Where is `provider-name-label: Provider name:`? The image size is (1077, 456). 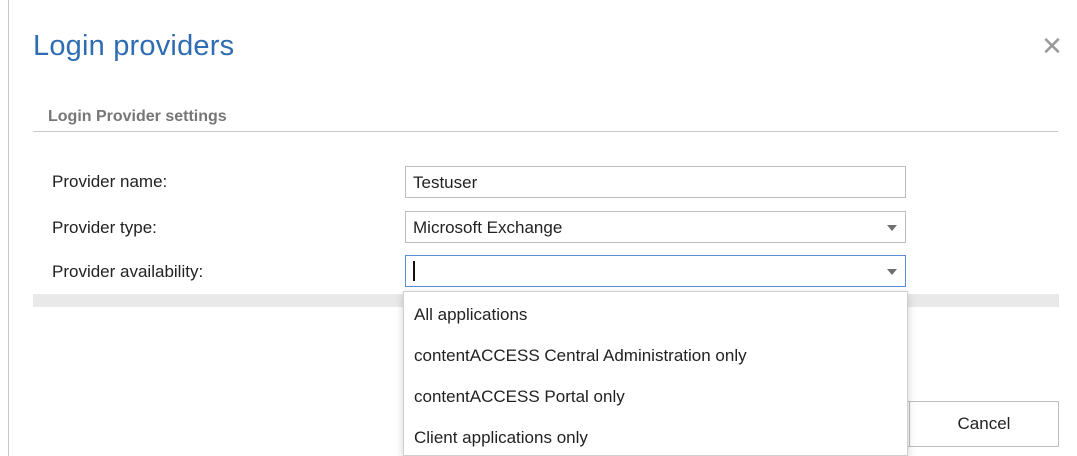
provider-name-label: Provider name: is located at coordinates (110, 181).